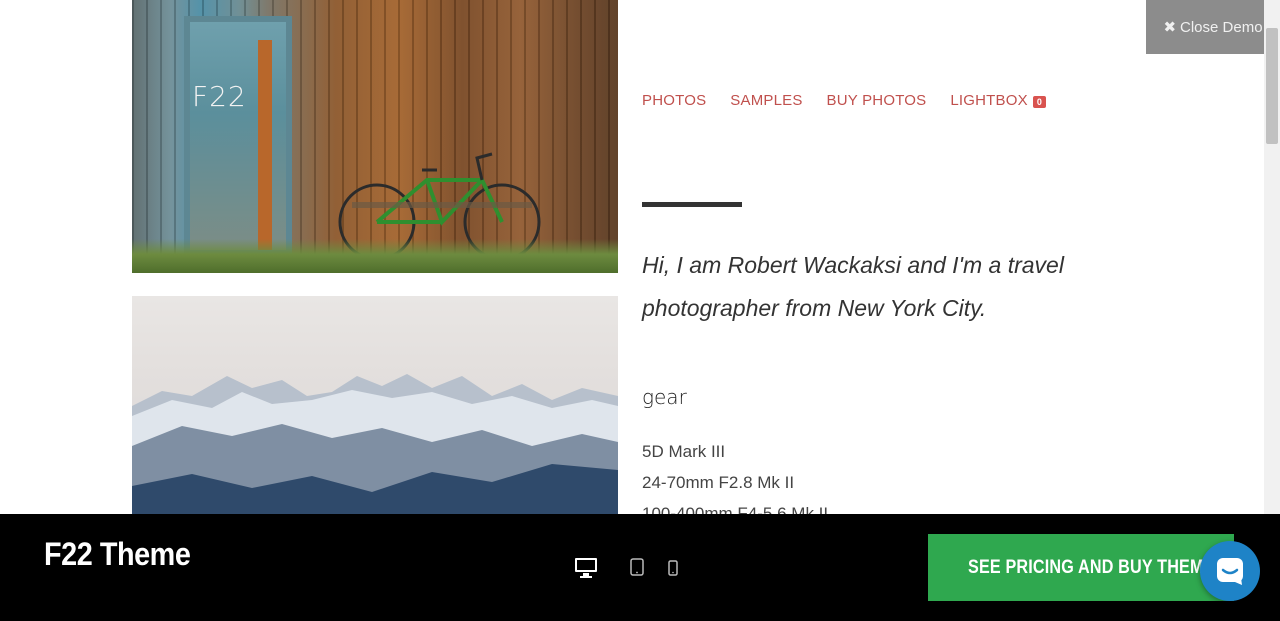 Image resolution: width=1280 pixels, height=621 pixels. I want to click on desktop-view-button, so click(586, 568).